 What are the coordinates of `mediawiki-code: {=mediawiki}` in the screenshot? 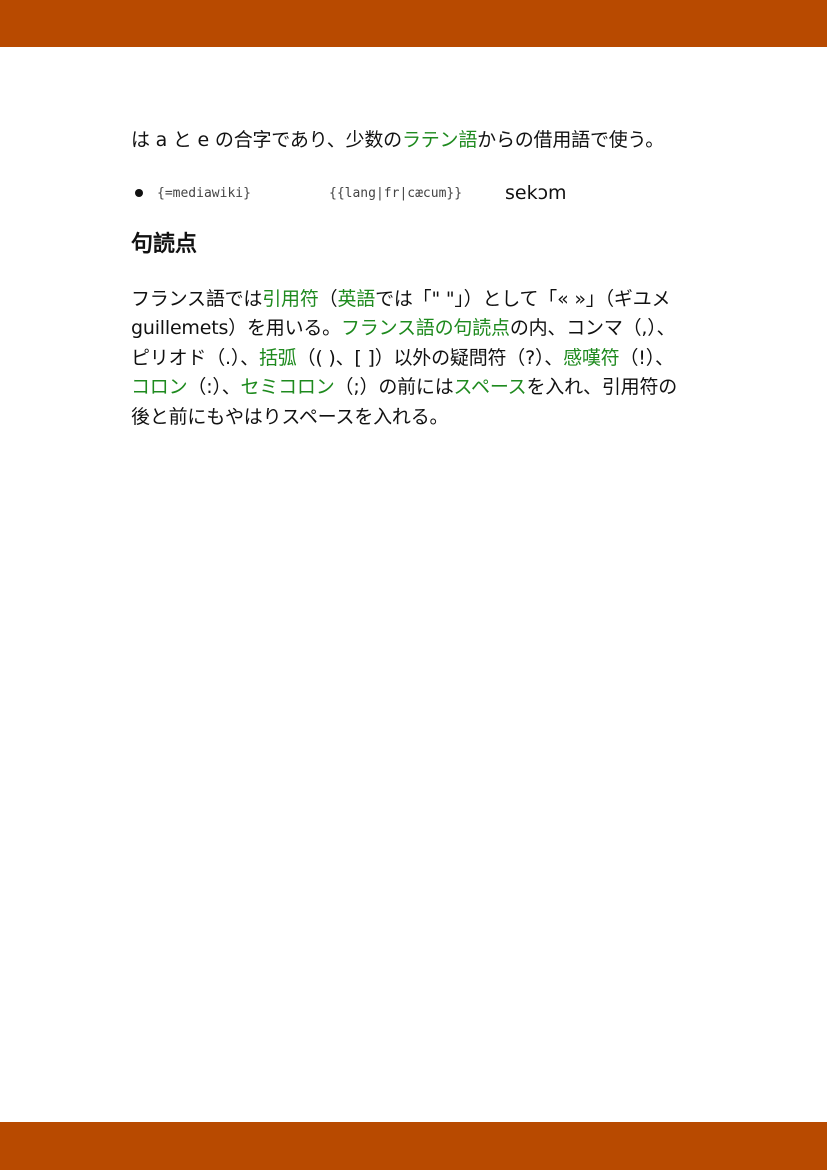 It's located at (204, 193).